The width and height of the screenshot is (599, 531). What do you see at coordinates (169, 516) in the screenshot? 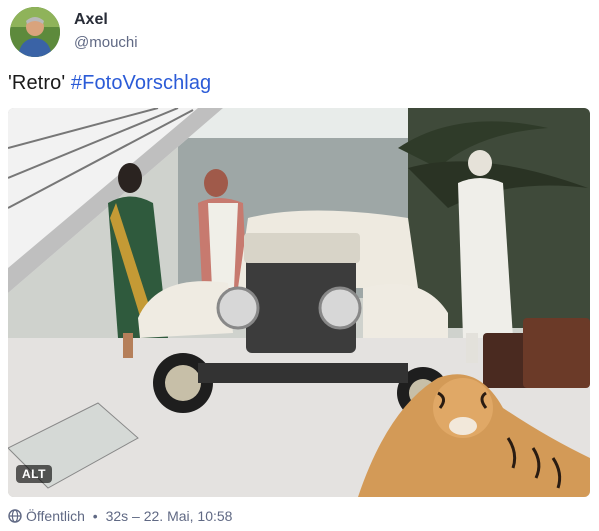
I see `timestamp: 32s – 22. Mai, 10:58` at bounding box center [169, 516].